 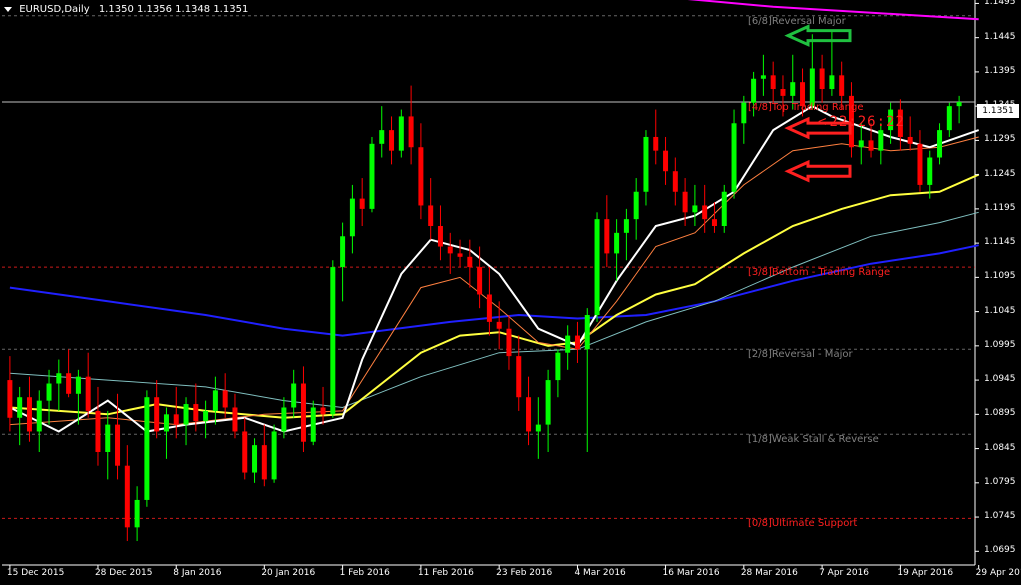 I want to click on y-tick-label: 1.1145, so click(x=1000, y=242).